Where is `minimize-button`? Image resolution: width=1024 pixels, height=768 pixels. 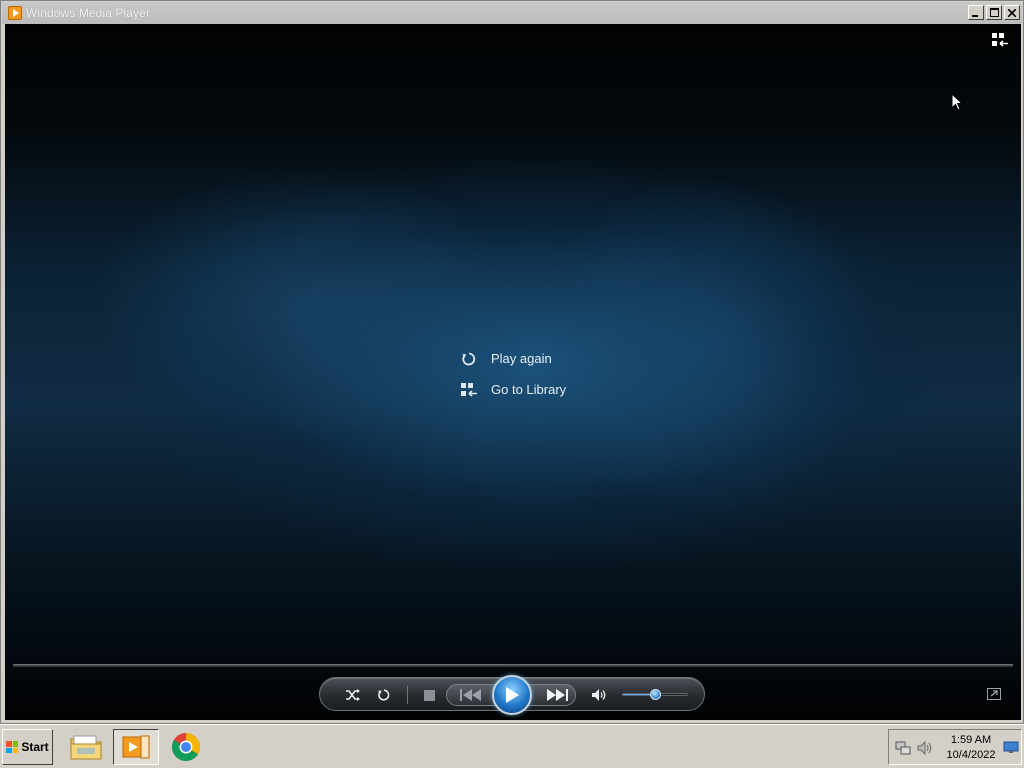 minimize-button is located at coordinates (976, 12).